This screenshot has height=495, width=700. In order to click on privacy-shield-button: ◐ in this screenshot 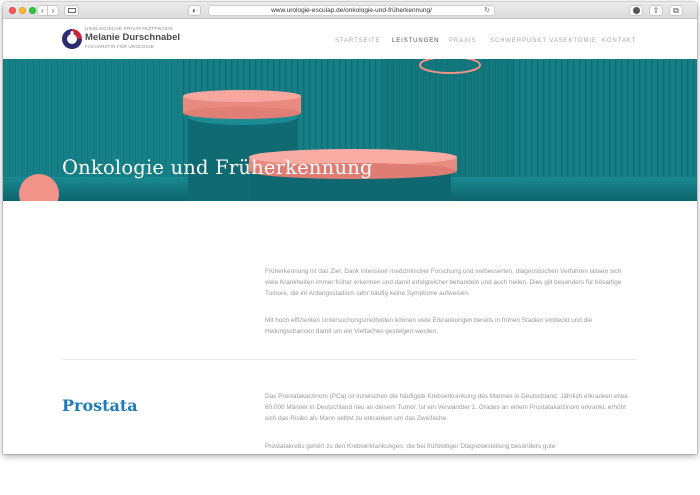, I will do `click(194, 10)`.